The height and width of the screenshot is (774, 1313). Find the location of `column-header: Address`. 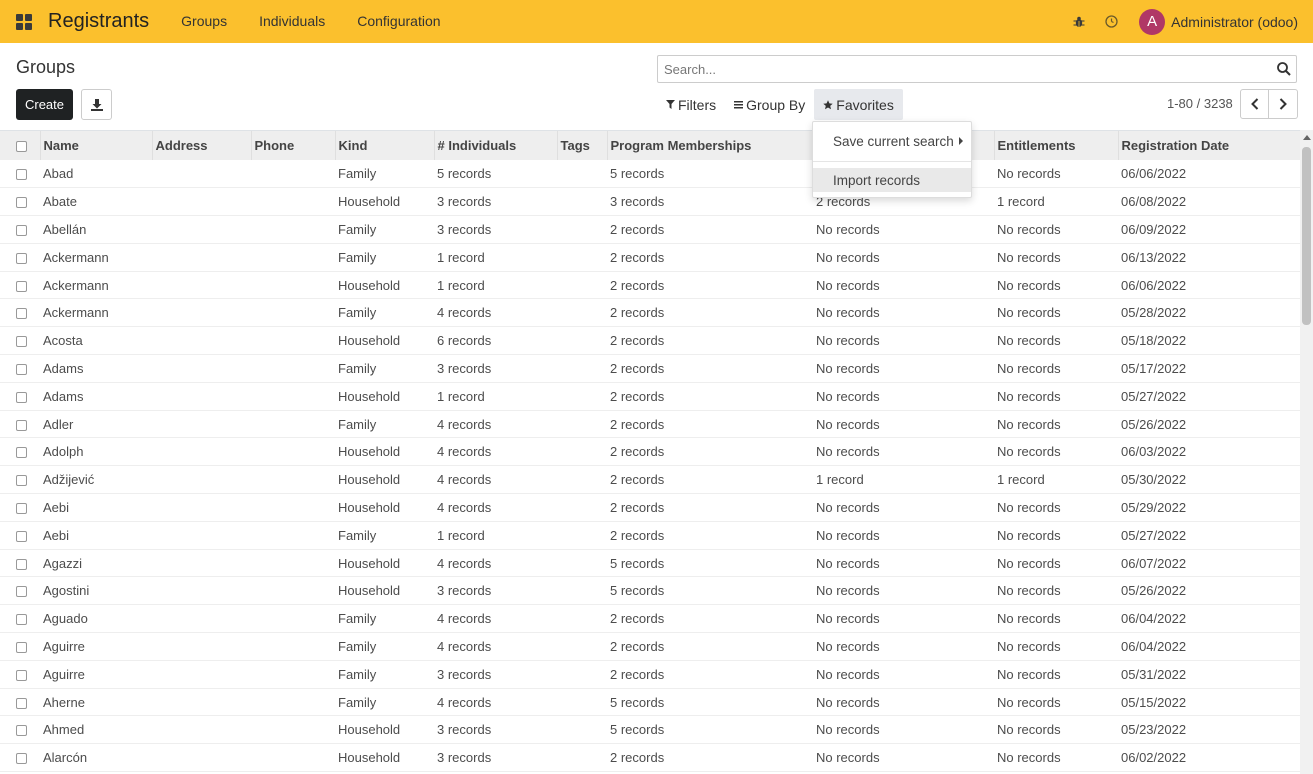

column-header: Address is located at coordinates (201, 145).